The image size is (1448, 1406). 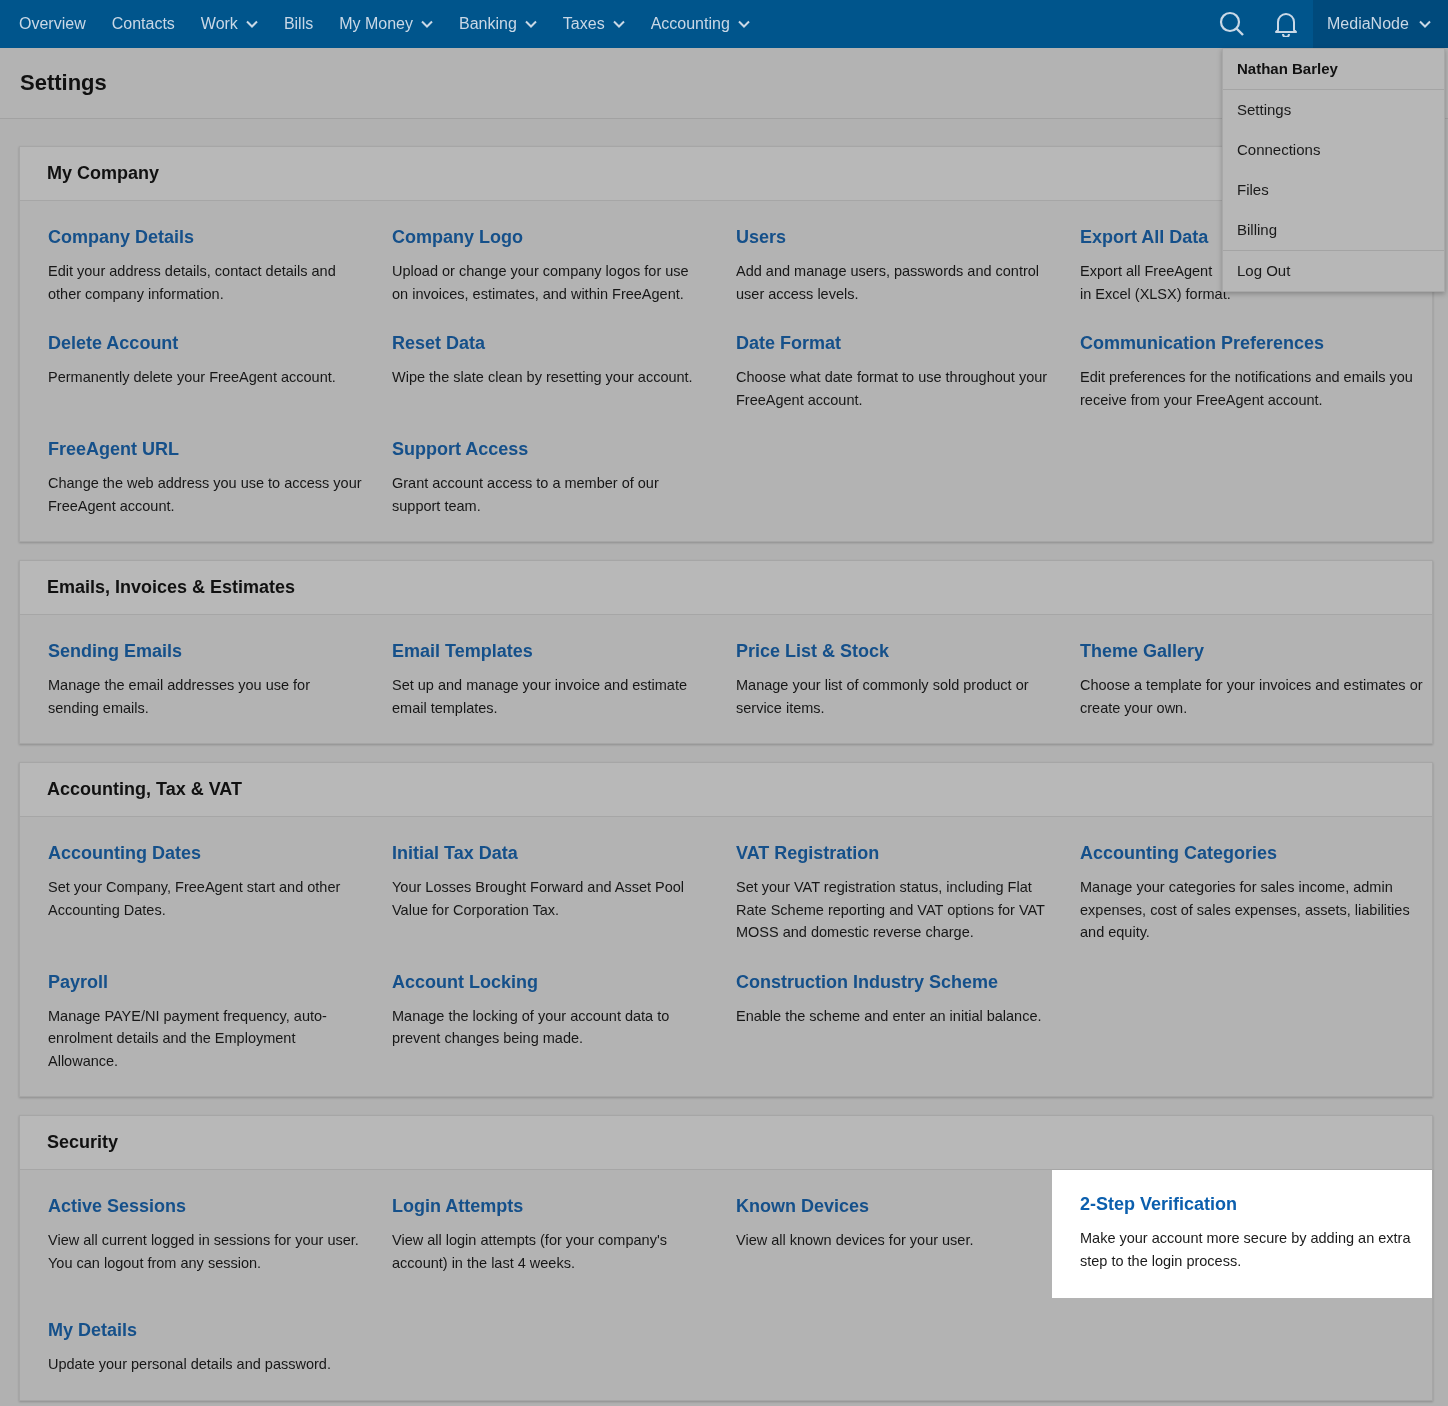 I want to click on menu-item: Log Out, so click(x=1333, y=271).